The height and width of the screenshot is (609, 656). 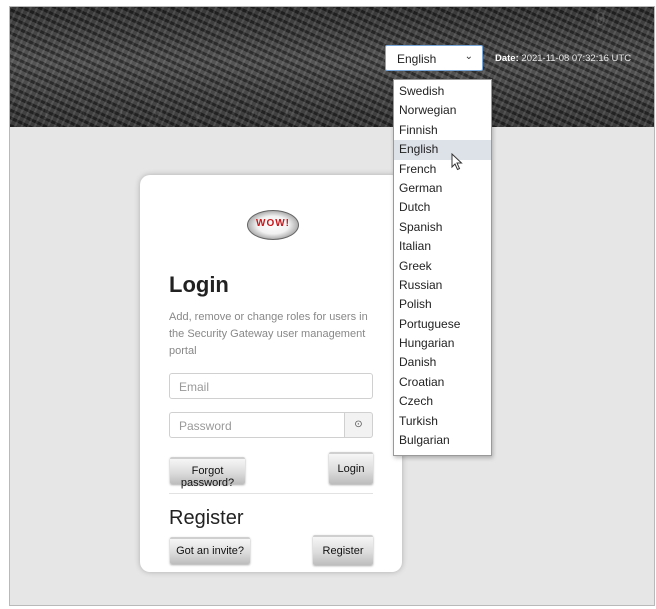 I want to click on language-option: Finnish, so click(x=442, y=130).